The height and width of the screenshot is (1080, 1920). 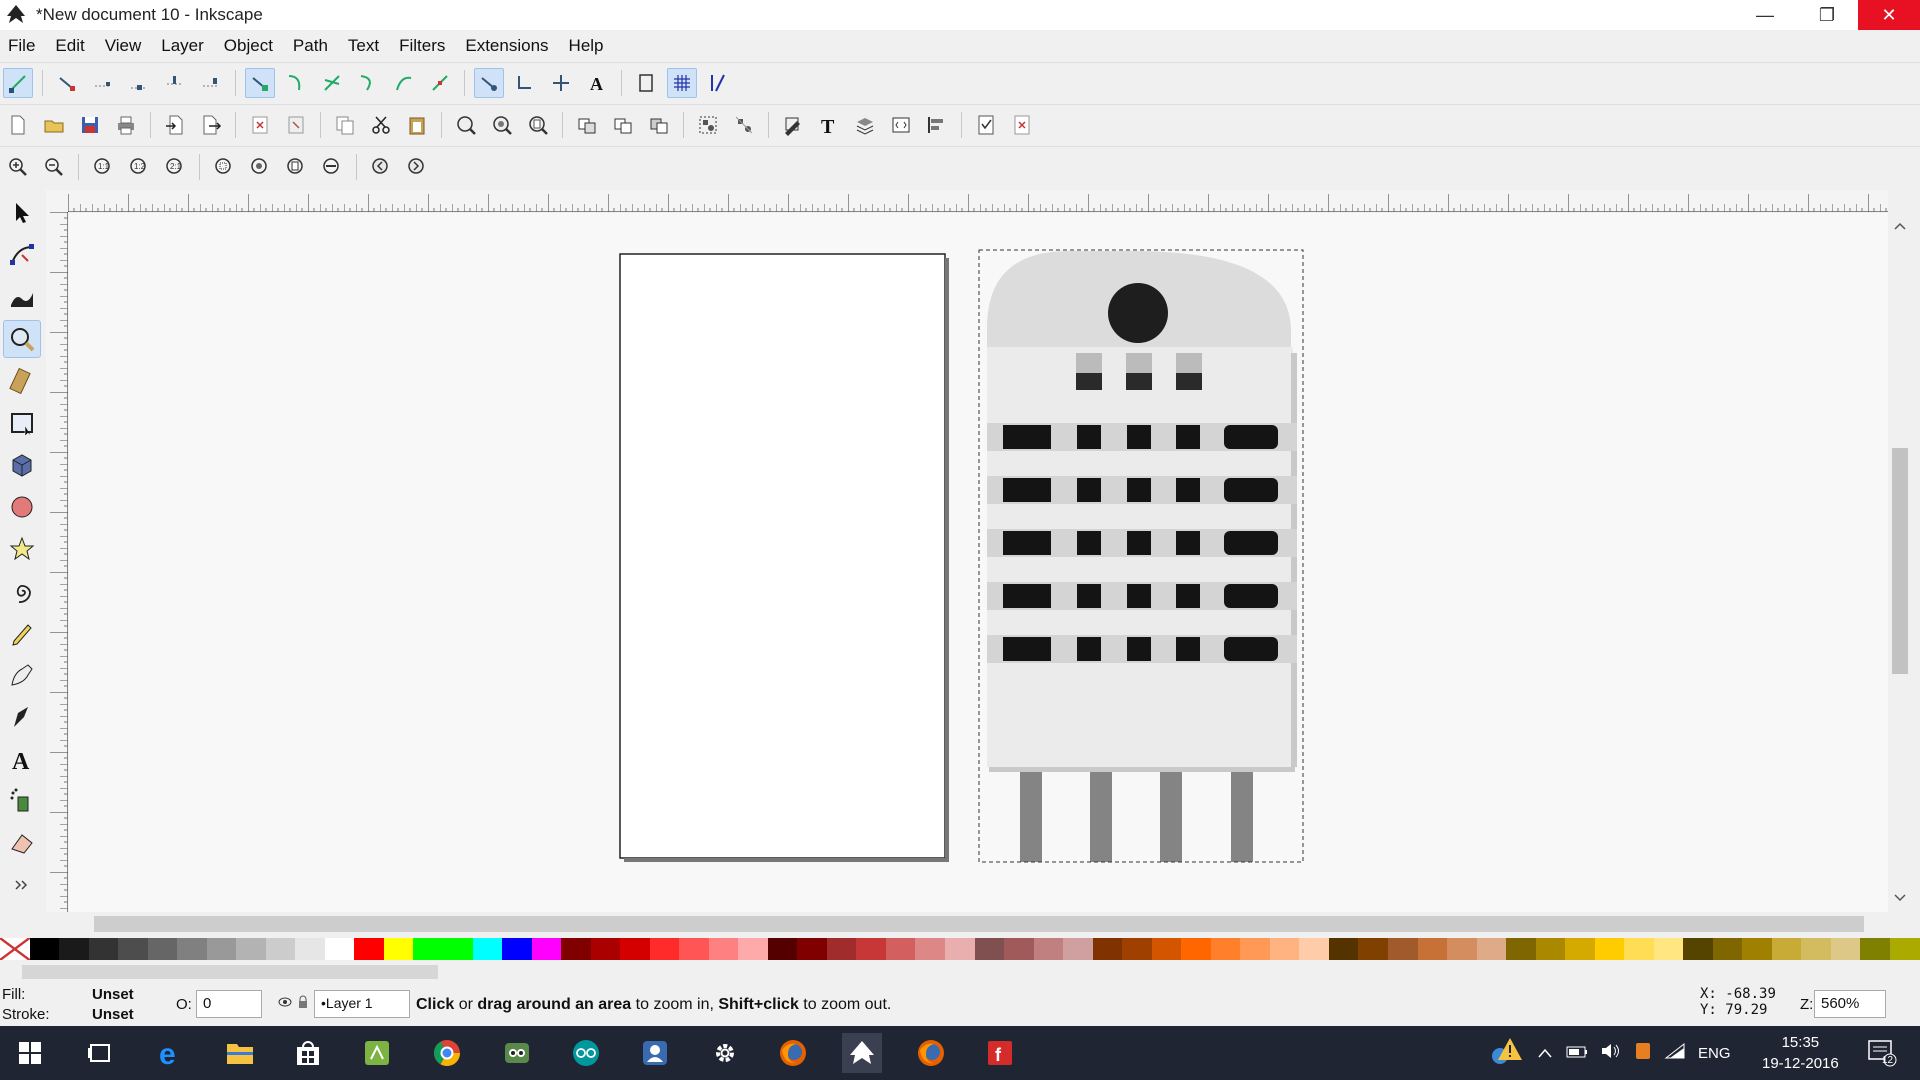 What do you see at coordinates (1022, 125) in the screenshot?
I see `preferences-icon` at bounding box center [1022, 125].